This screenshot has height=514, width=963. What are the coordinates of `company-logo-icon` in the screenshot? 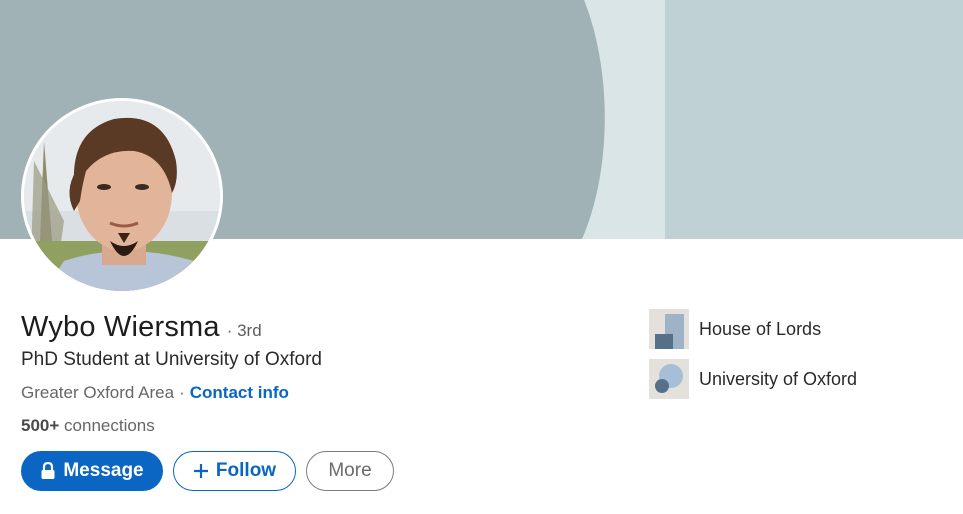 It's located at (669, 329).